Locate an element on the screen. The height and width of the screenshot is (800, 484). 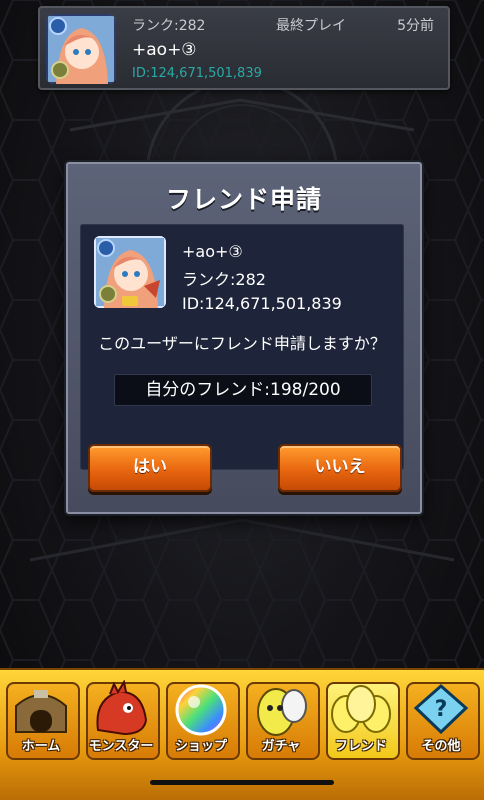
nav-monster-label: モンスター is located at coordinates (121, 746).